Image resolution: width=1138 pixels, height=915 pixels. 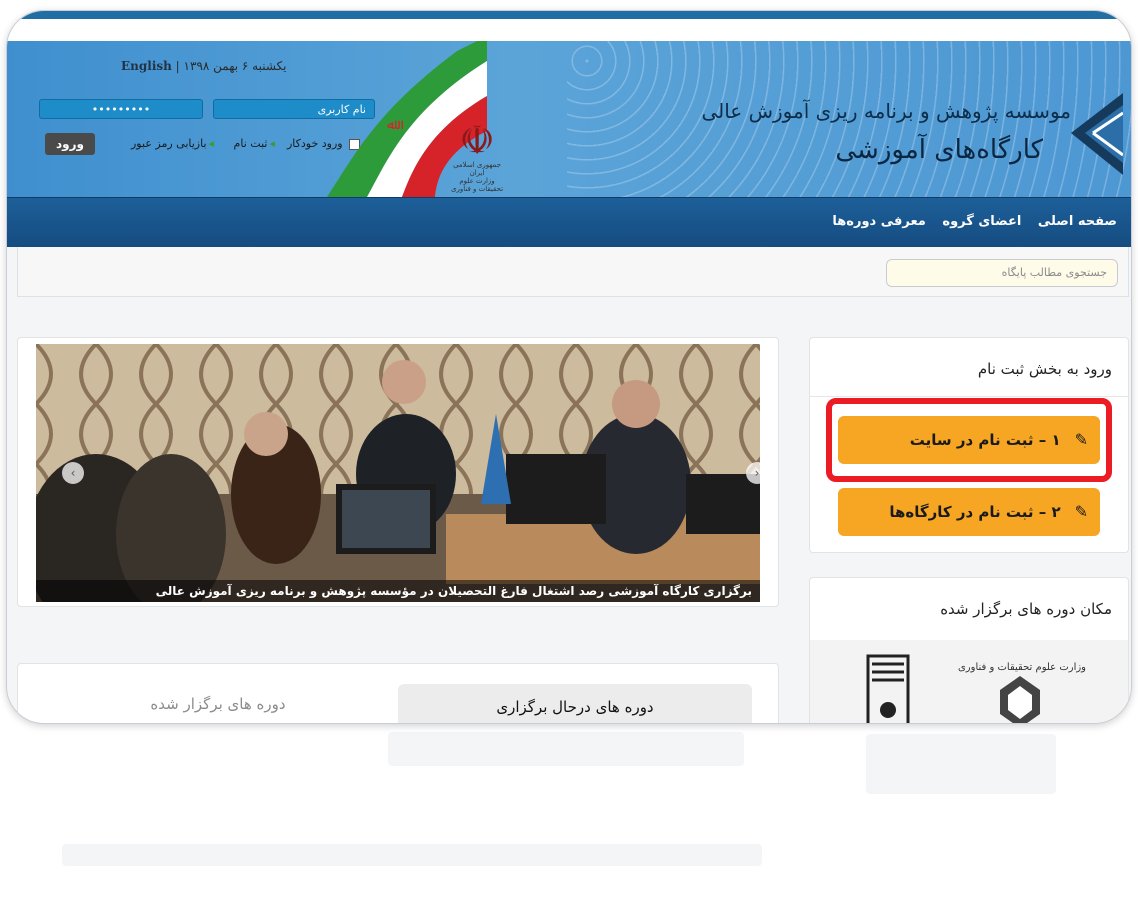 I want to click on divider, so click(x=969, y=396).